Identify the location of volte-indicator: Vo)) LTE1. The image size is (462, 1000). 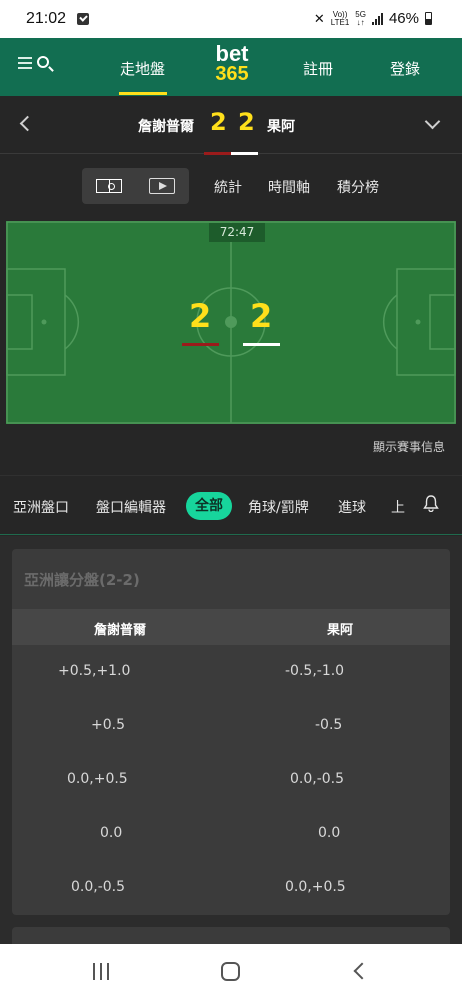
(340, 18).